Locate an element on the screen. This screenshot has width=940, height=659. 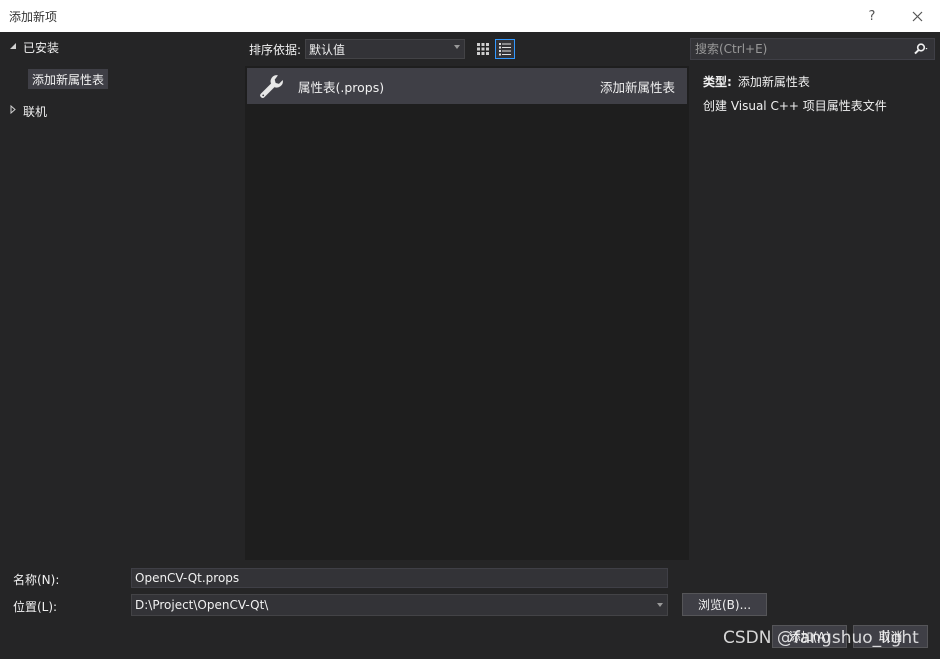
tree-node-label: 已安装 is located at coordinates (41, 47).